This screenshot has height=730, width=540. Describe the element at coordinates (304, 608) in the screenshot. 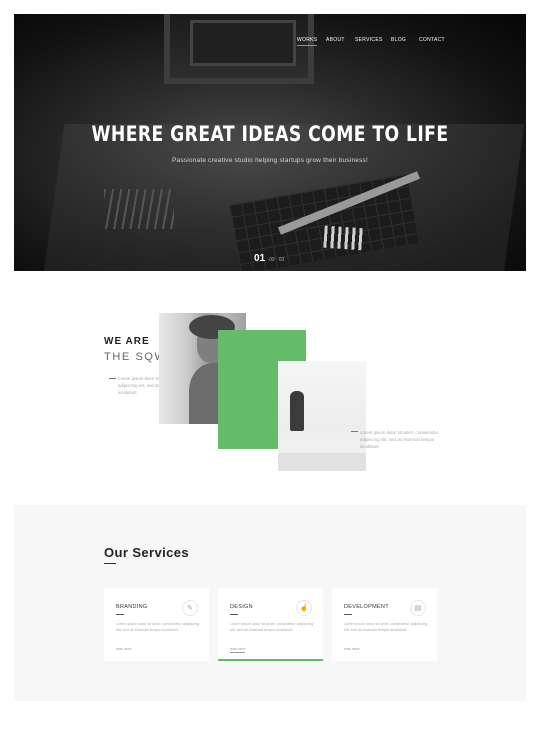

I see `hand-pointer-icon: ☝` at that location.